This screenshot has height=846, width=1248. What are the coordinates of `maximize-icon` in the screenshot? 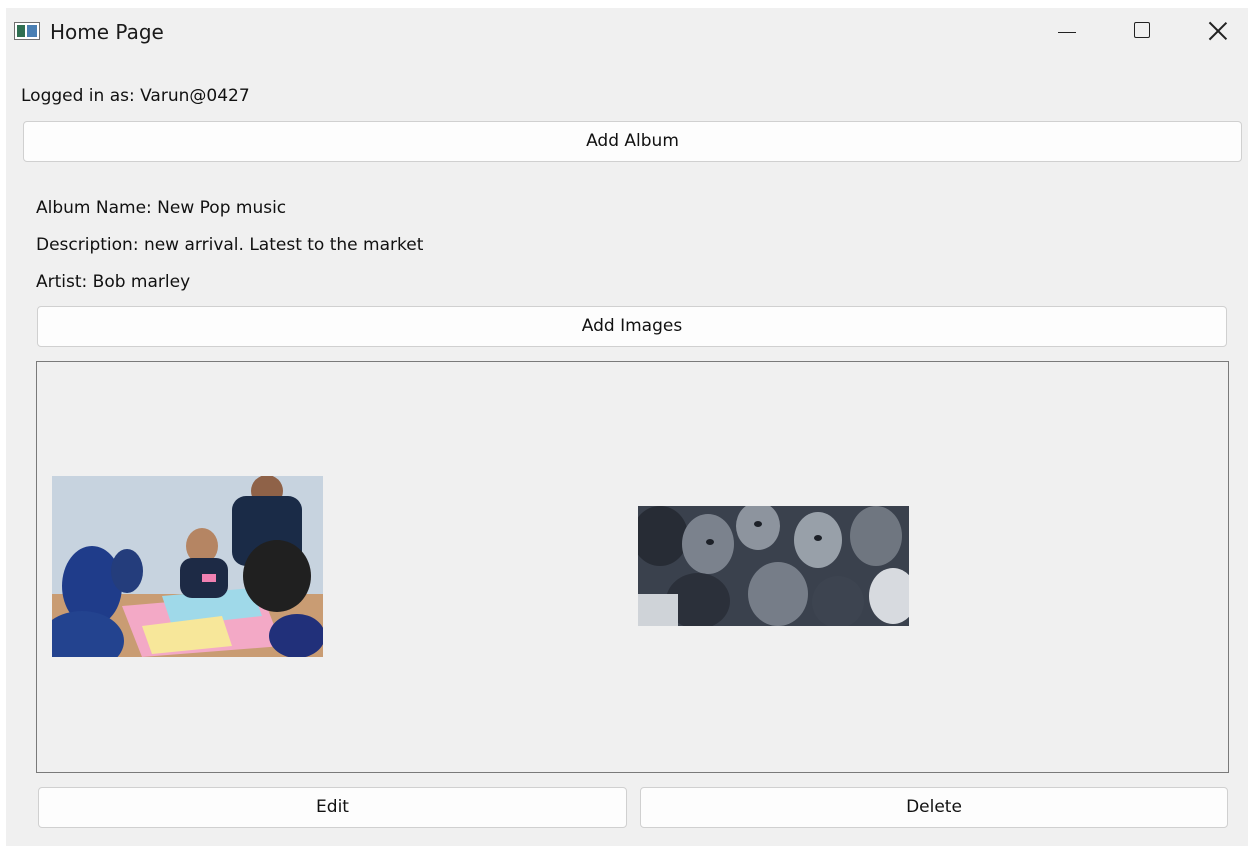 It's located at (1142, 30).